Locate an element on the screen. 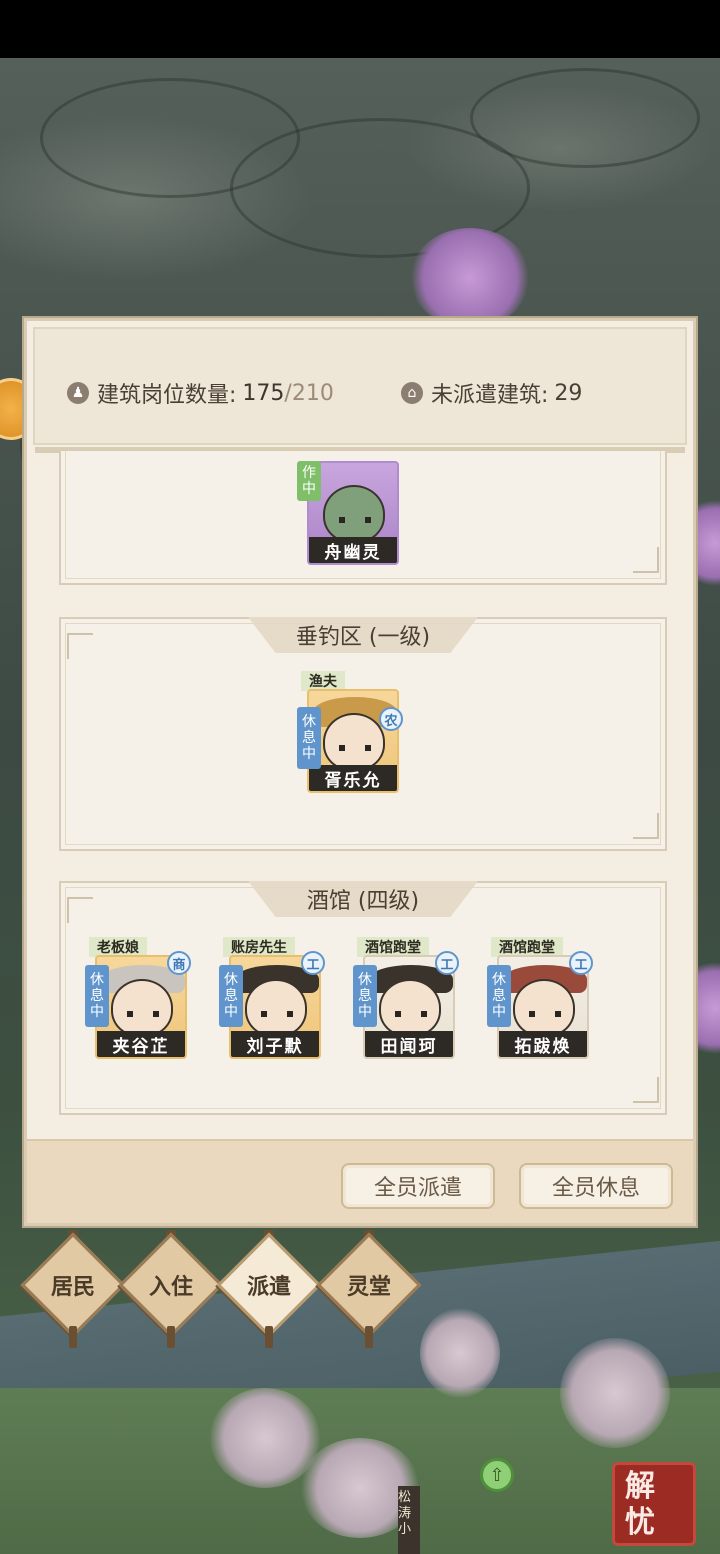 Image resolution: width=720 pixels, height=1554 pixels. worker-name: 刘子默 is located at coordinates (275, 1044).